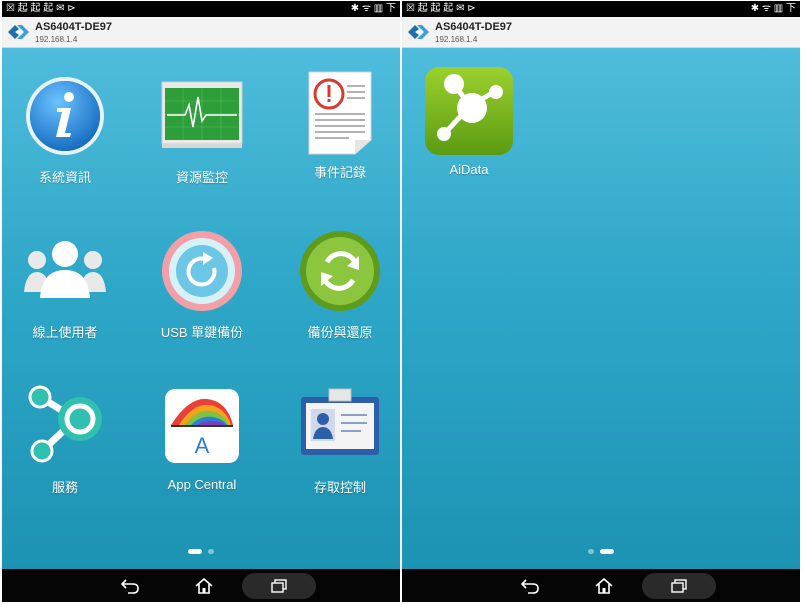 This screenshot has width=804, height=605. What do you see at coordinates (201, 177) in the screenshot?
I see `app-label: 資源監控` at bounding box center [201, 177].